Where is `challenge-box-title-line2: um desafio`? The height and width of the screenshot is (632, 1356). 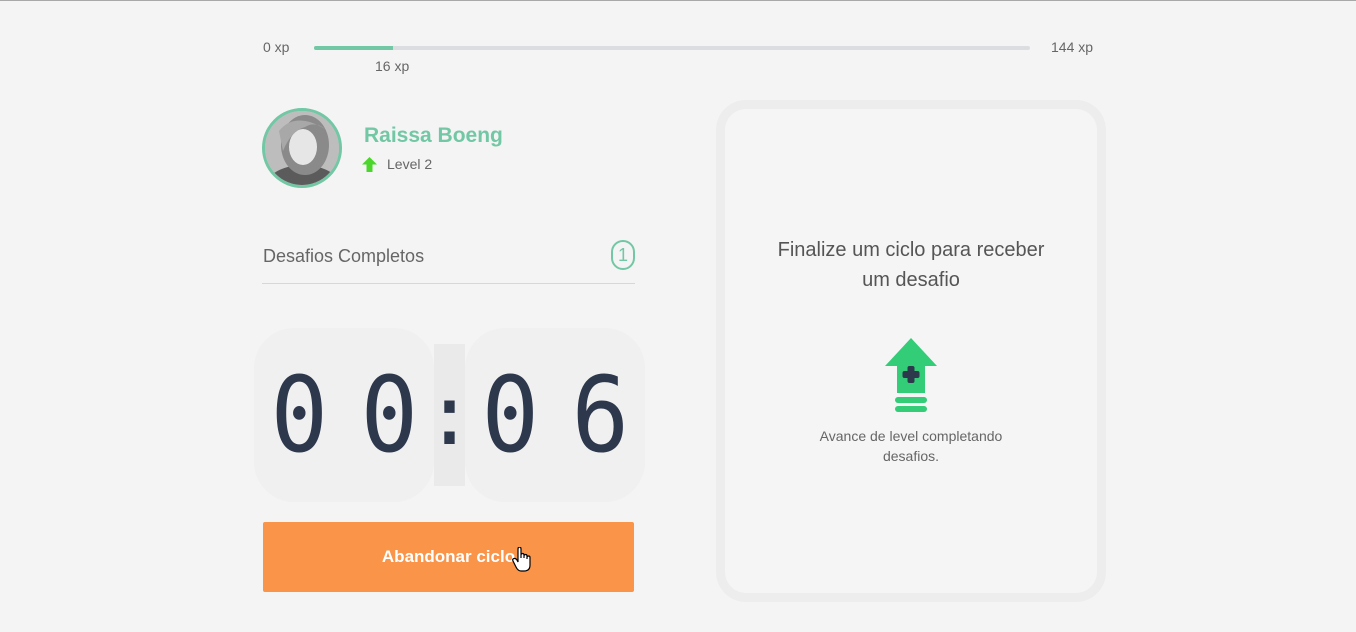 challenge-box-title-line2: um desafio is located at coordinates (911, 280).